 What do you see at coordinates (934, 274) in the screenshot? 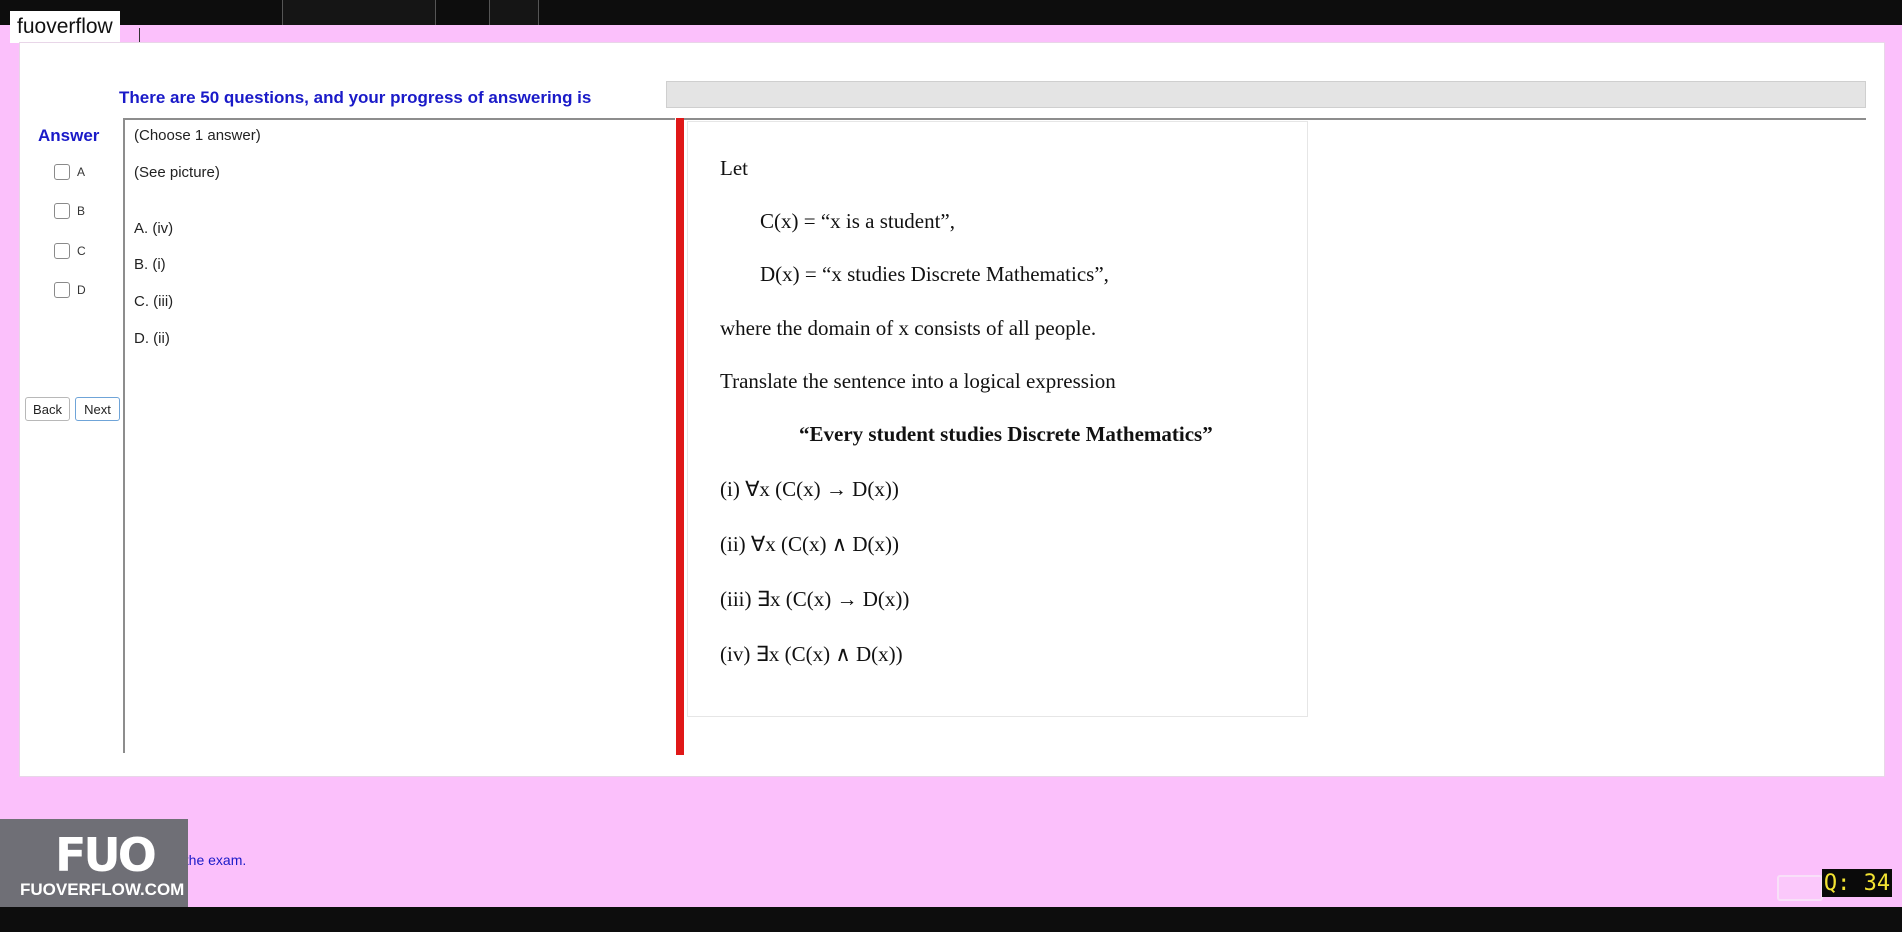
I see `picture-line-3: D(x) = “x studies Discrete Mathematics”,` at bounding box center [934, 274].